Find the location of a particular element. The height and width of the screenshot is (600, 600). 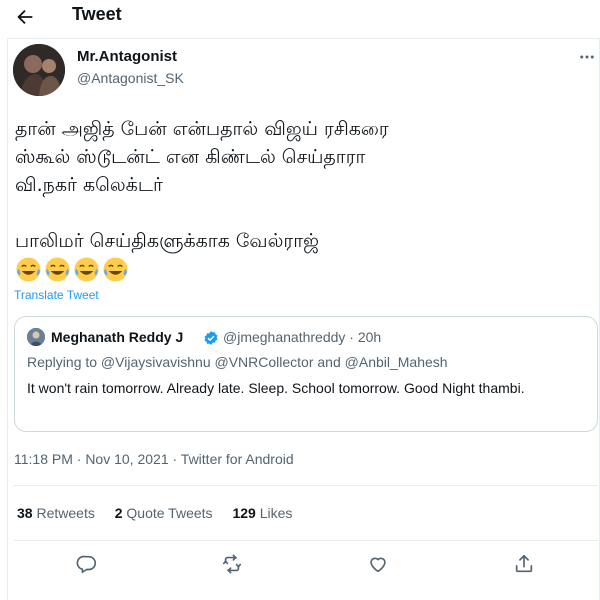

quoted-avatar is located at coordinates (36, 337).